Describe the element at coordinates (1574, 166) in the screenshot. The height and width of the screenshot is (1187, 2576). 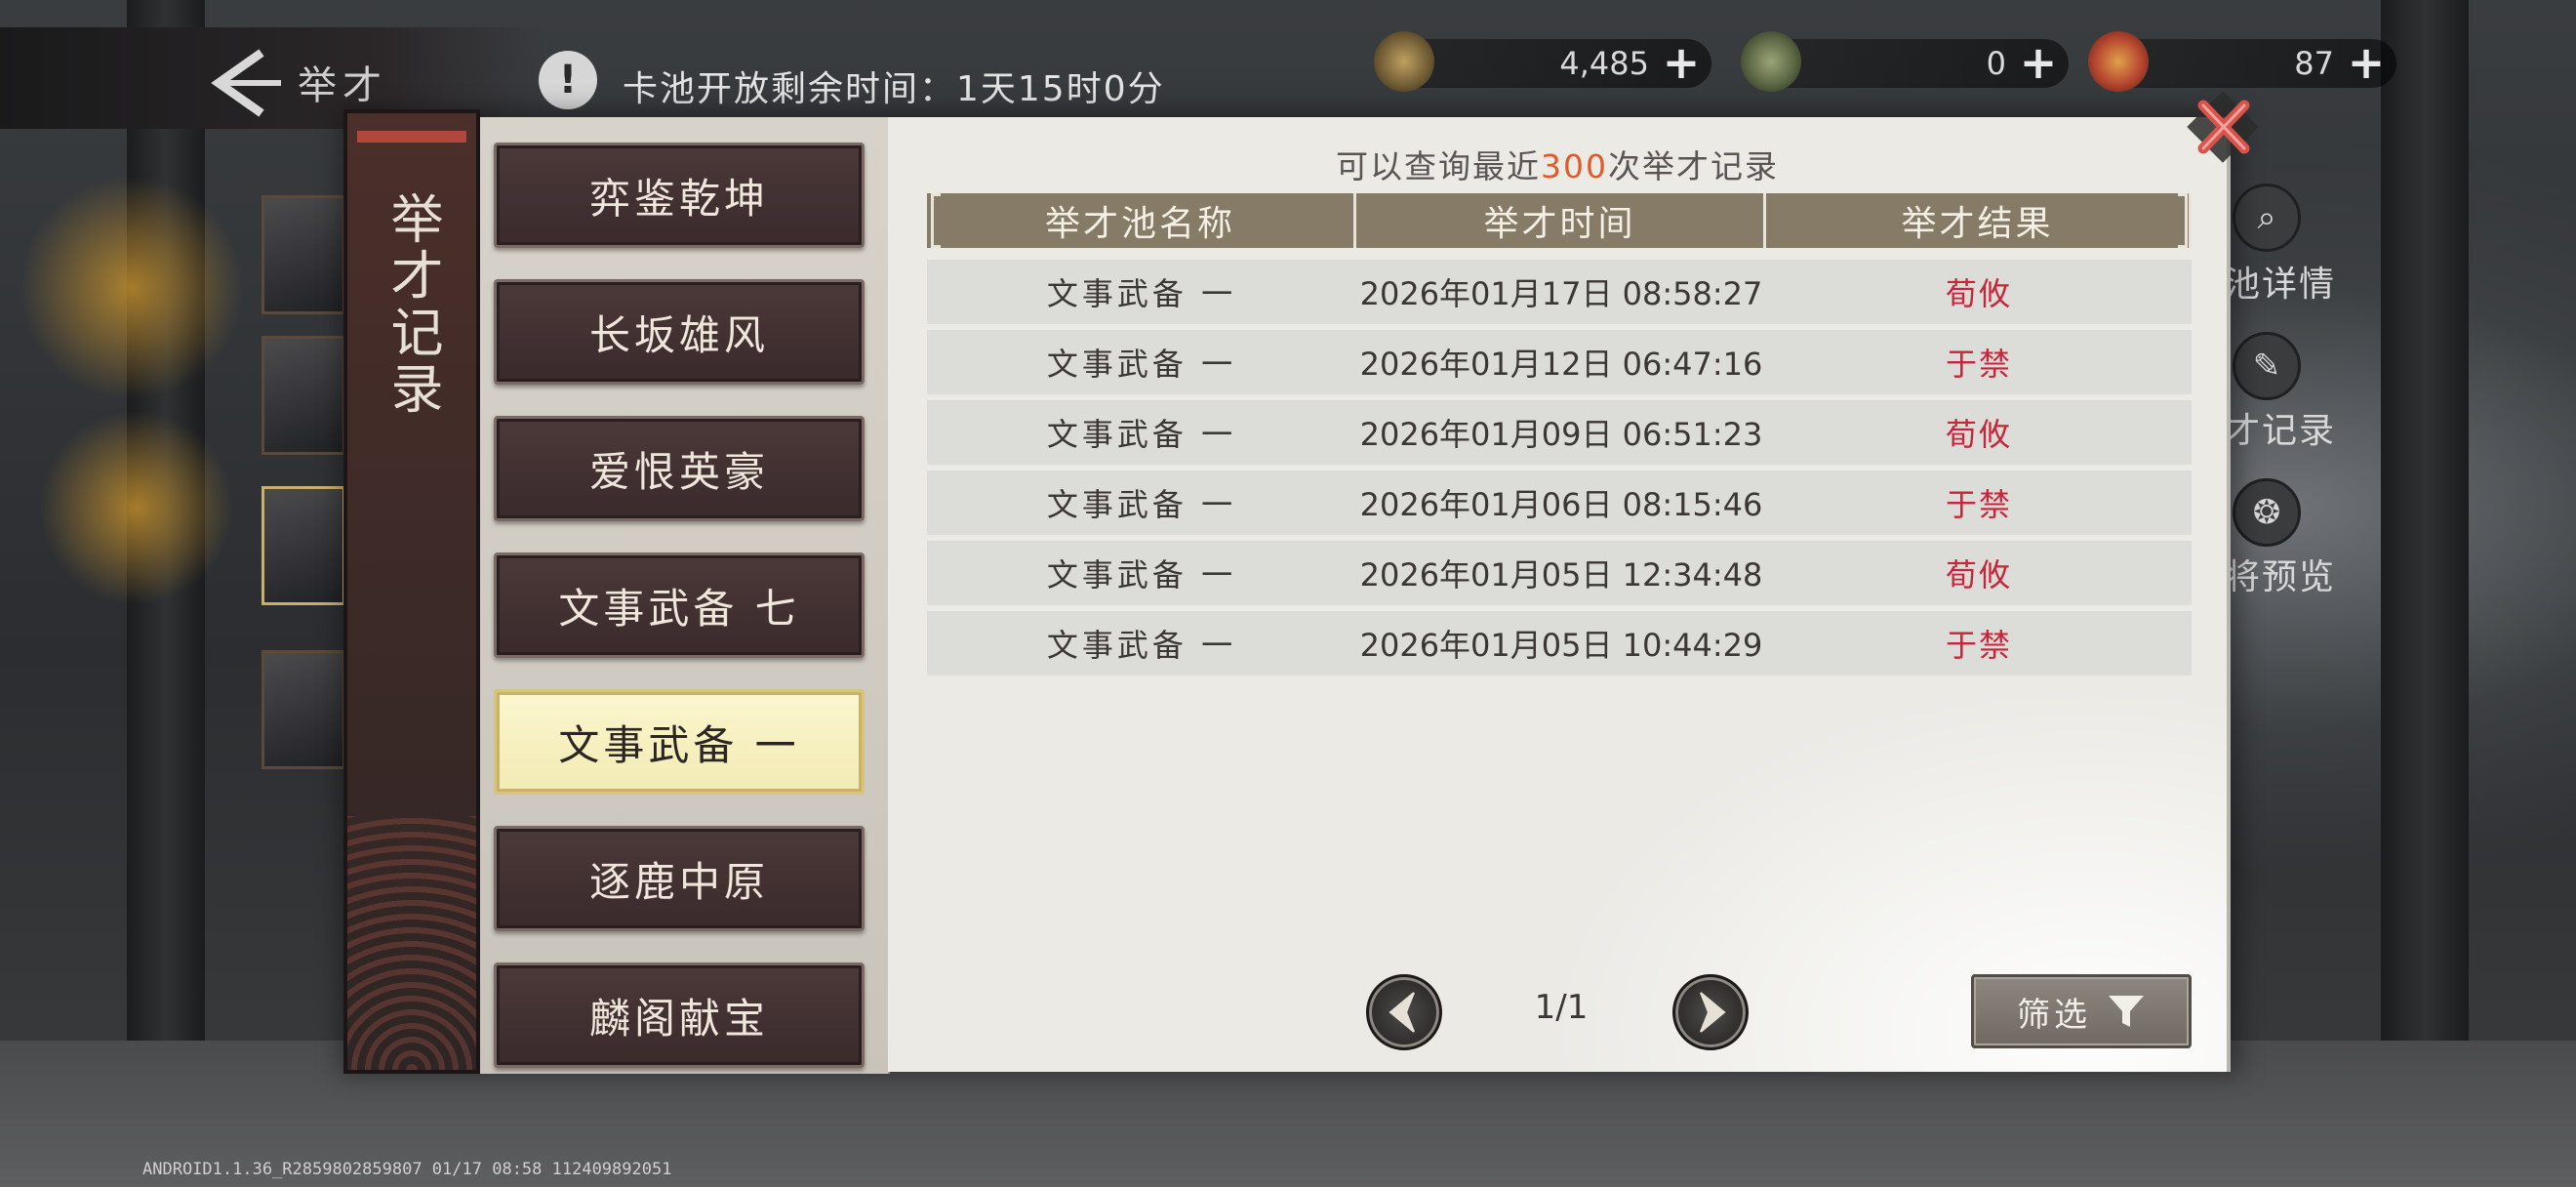
I see `caption-count: 300` at that location.